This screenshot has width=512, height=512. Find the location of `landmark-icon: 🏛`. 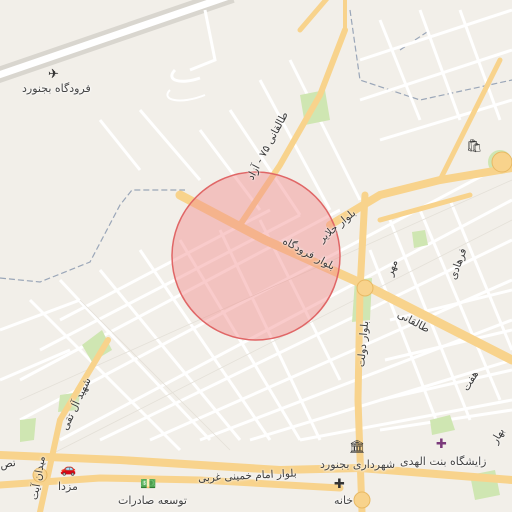

landmark-icon: 🏛 is located at coordinates (357, 447).